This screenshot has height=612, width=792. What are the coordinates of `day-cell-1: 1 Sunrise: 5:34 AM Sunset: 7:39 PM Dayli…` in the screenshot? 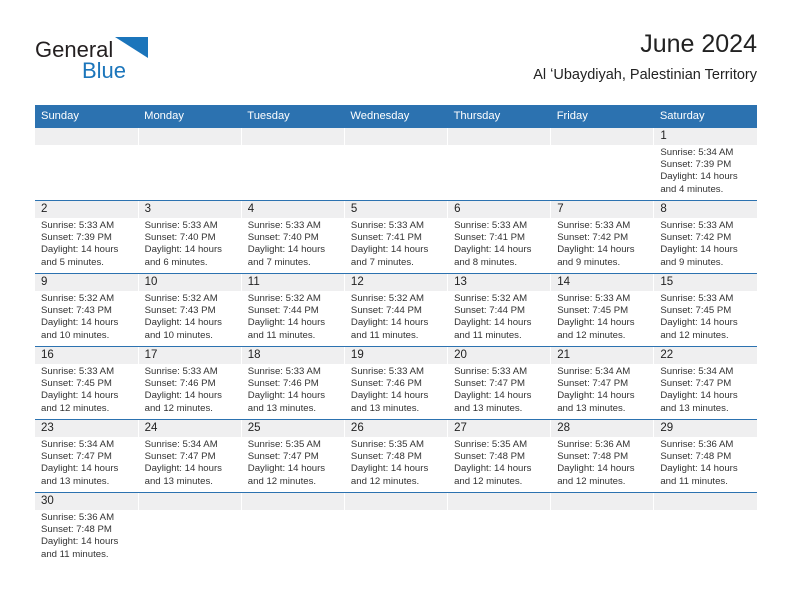 It's located at (705, 164).